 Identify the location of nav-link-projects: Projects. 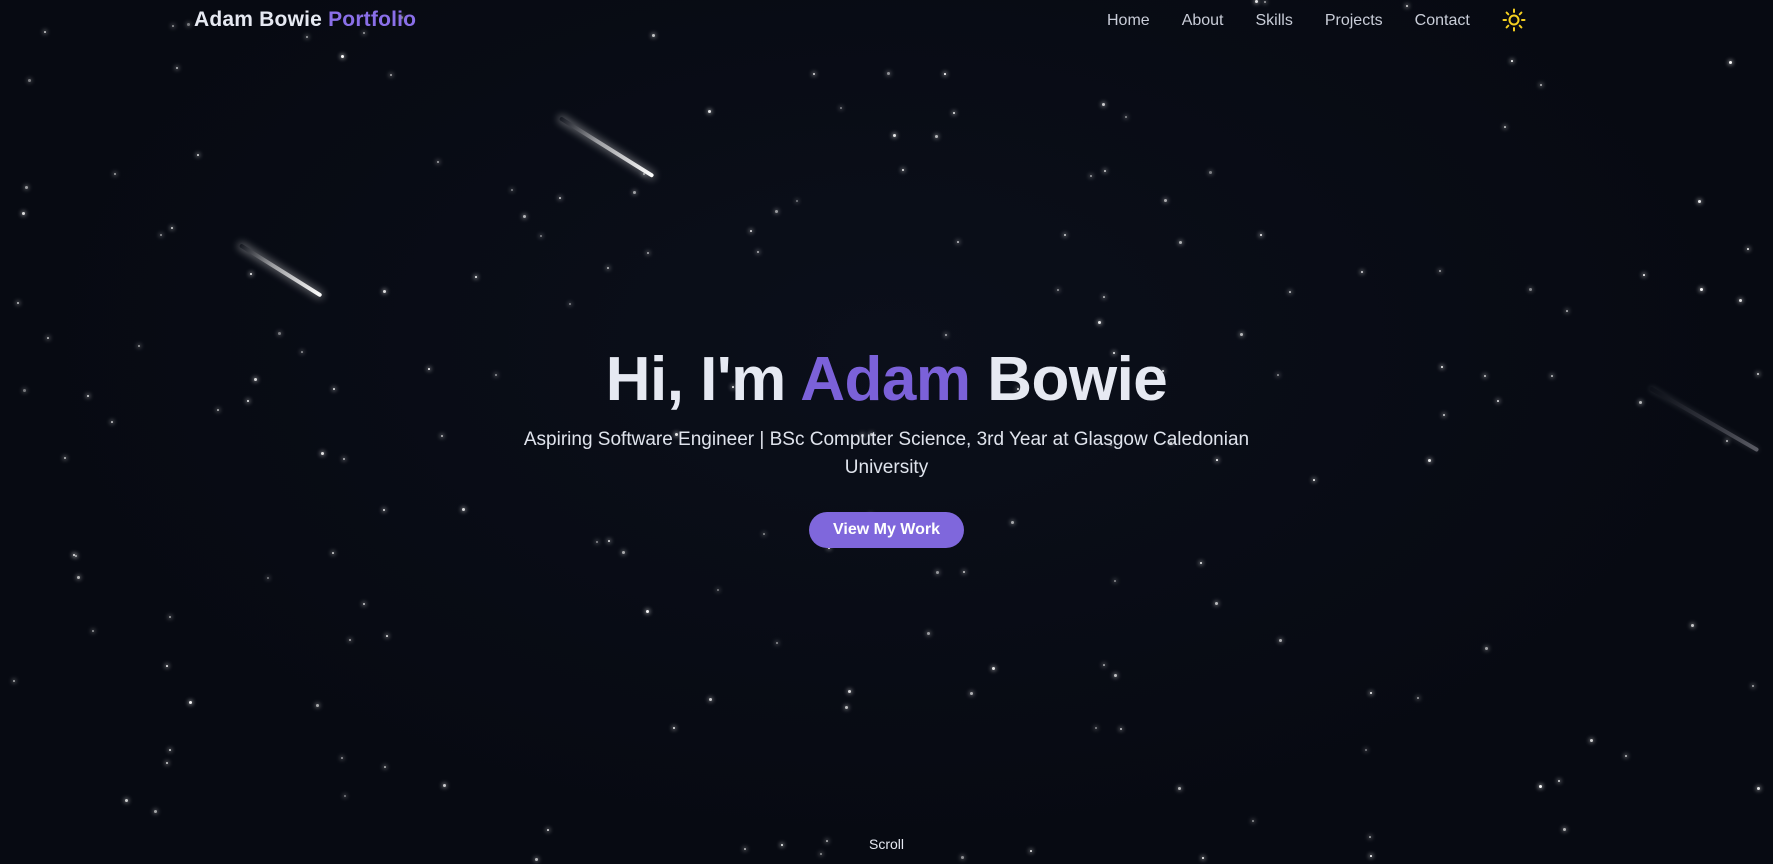
(1354, 21).